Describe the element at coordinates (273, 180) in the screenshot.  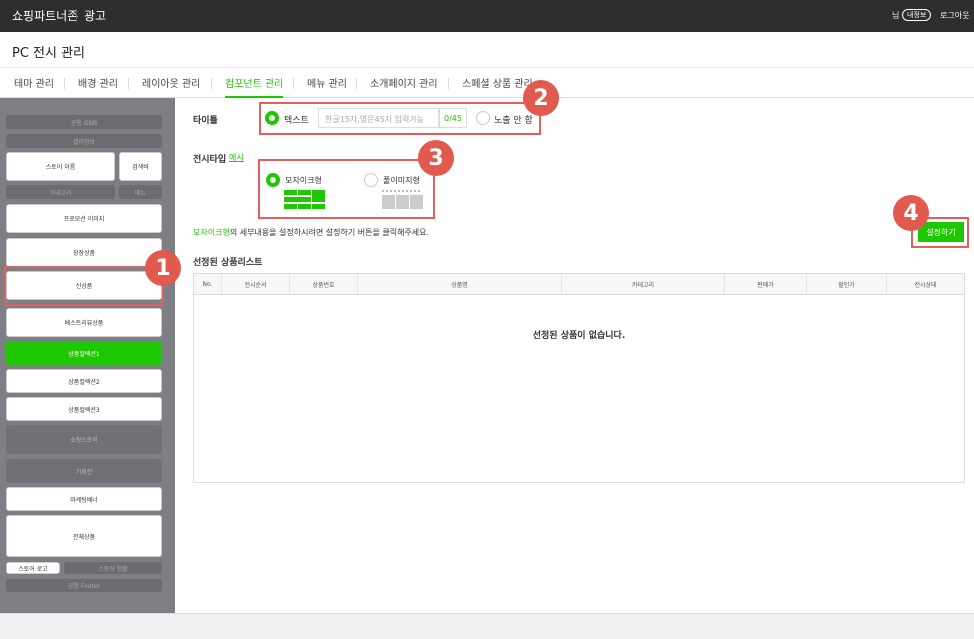
I see `radio-type-mosaic` at that location.